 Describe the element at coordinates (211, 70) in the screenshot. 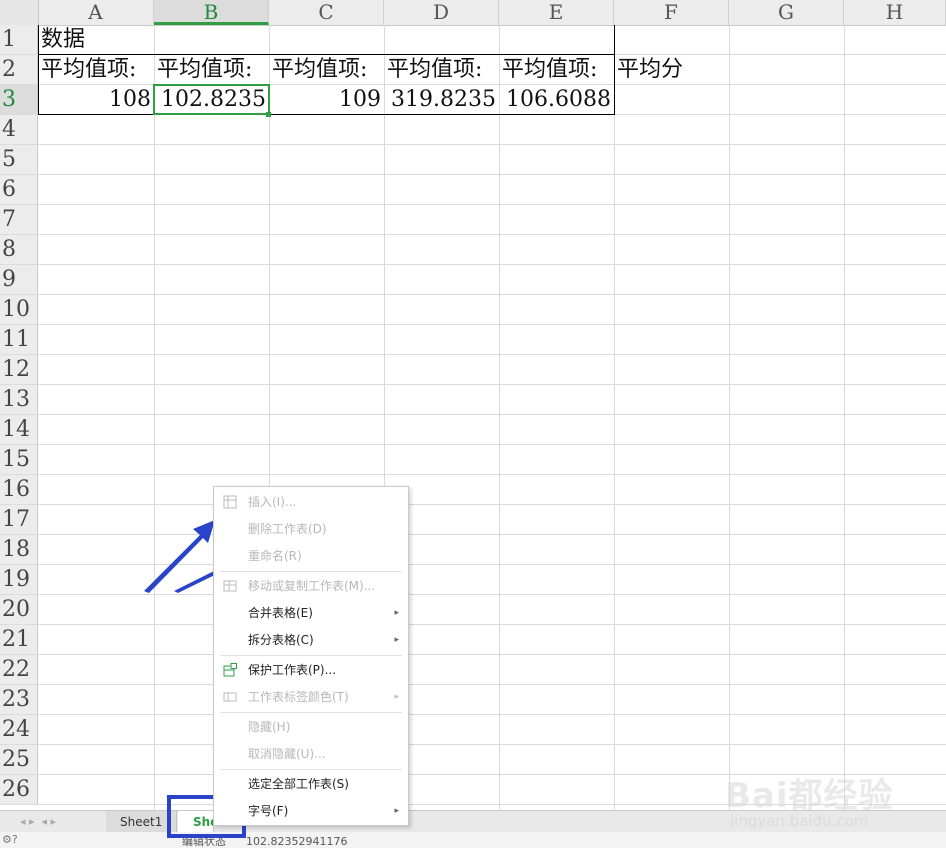

I see `cell-b2: 平均值项:` at that location.